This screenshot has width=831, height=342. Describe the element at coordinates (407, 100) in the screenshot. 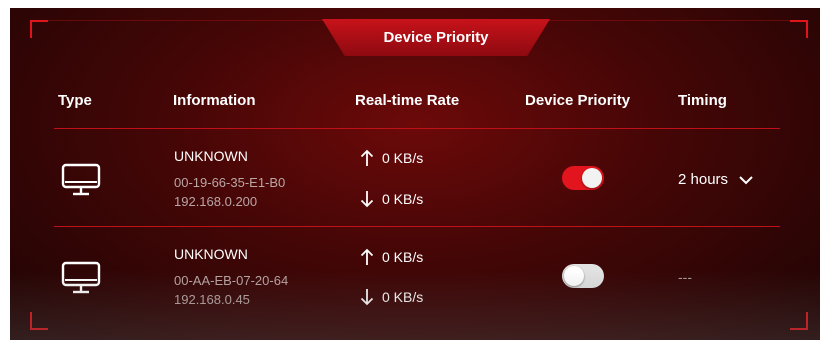

I see `header-rate: Real-time Rate` at that location.